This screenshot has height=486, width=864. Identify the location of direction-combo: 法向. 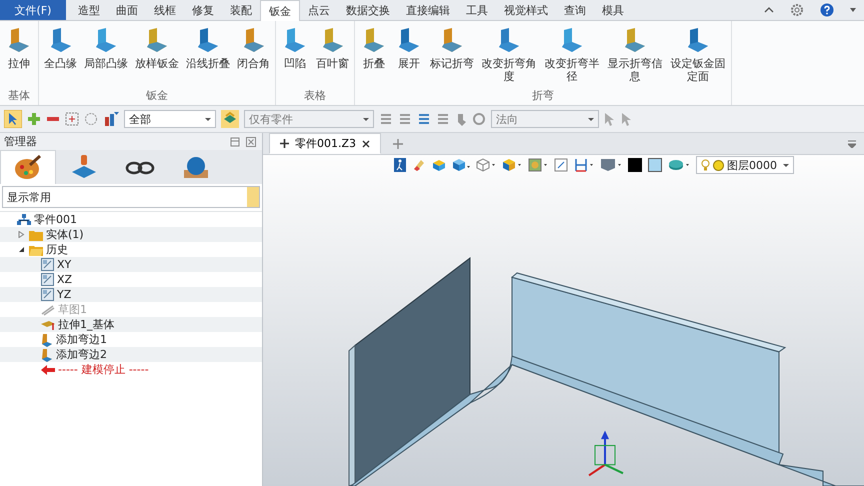
(545, 119).